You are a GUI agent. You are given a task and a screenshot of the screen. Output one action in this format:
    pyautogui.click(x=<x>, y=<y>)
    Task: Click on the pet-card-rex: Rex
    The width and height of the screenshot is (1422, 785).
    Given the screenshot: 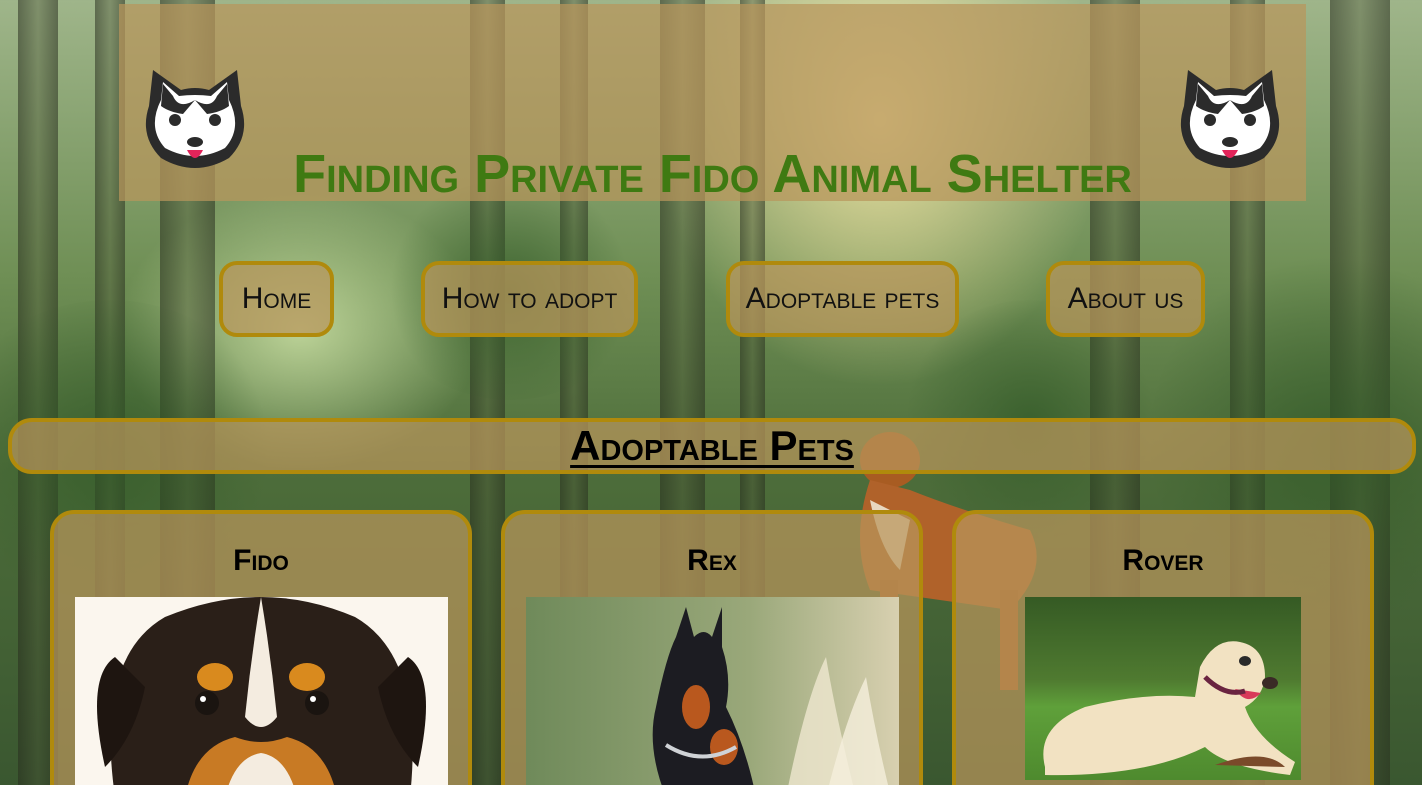 What is the action you would take?
    pyautogui.click(x=712, y=647)
    